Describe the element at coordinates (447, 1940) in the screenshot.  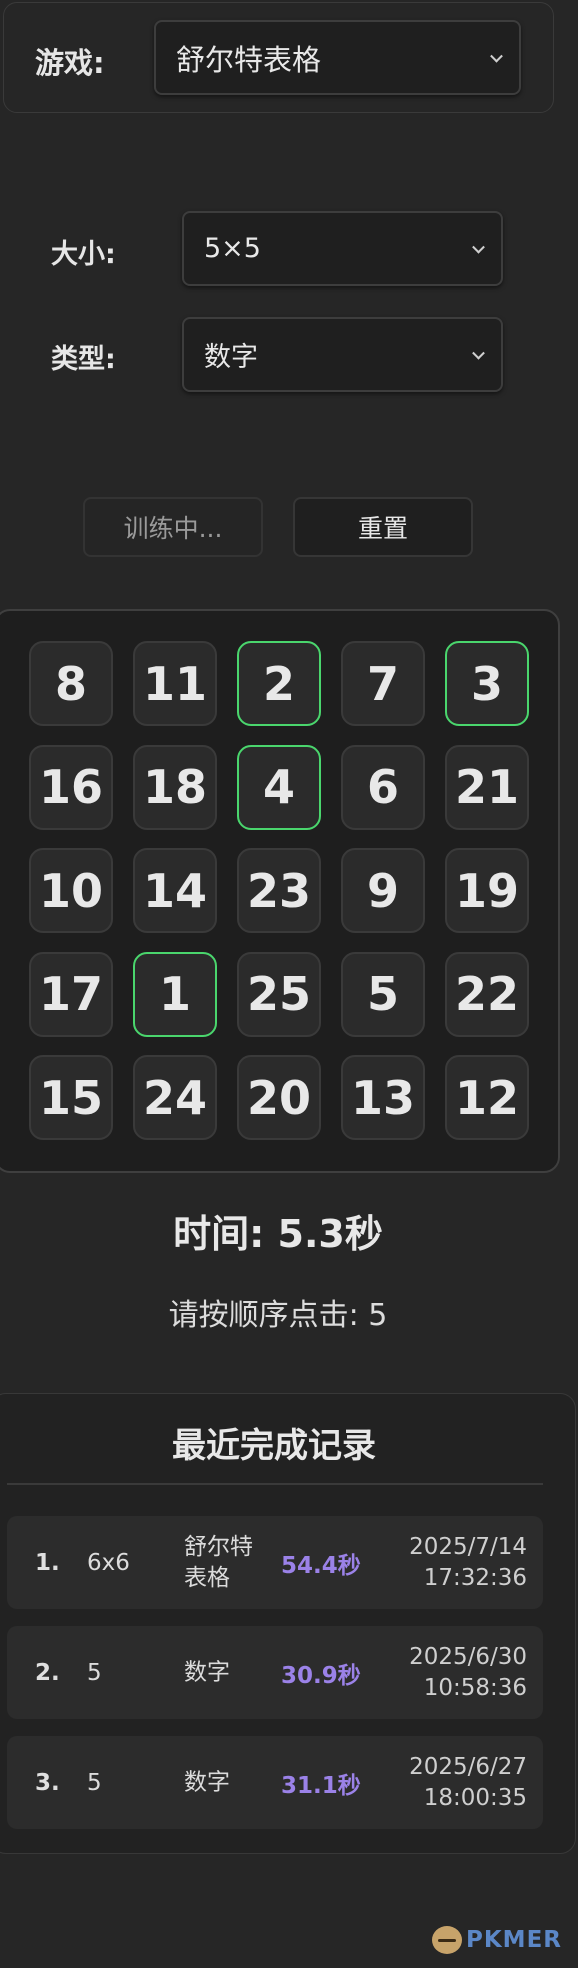
I see `pkmer-logo-icon` at that location.